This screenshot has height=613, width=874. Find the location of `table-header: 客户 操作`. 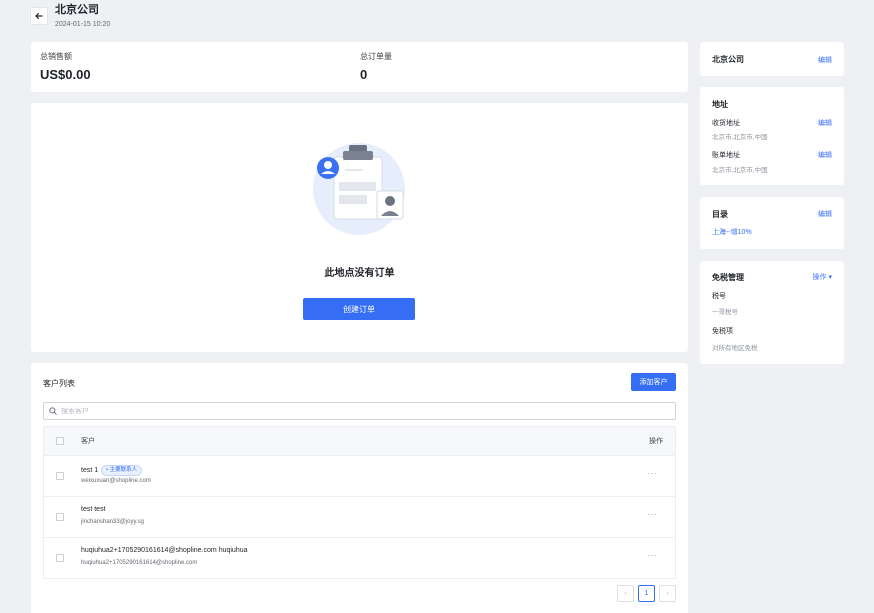

table-header: 客户 操作 is located at coordinates (359, 441).